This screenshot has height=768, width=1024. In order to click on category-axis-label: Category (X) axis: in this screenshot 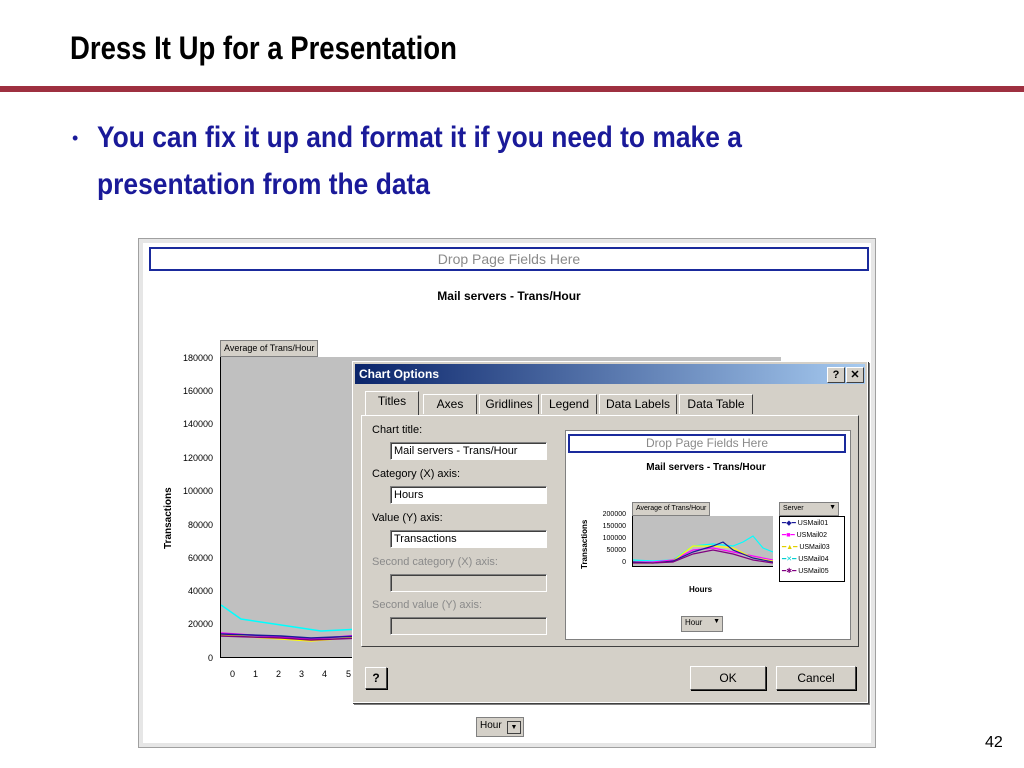, I will do `click(416, 474)`.